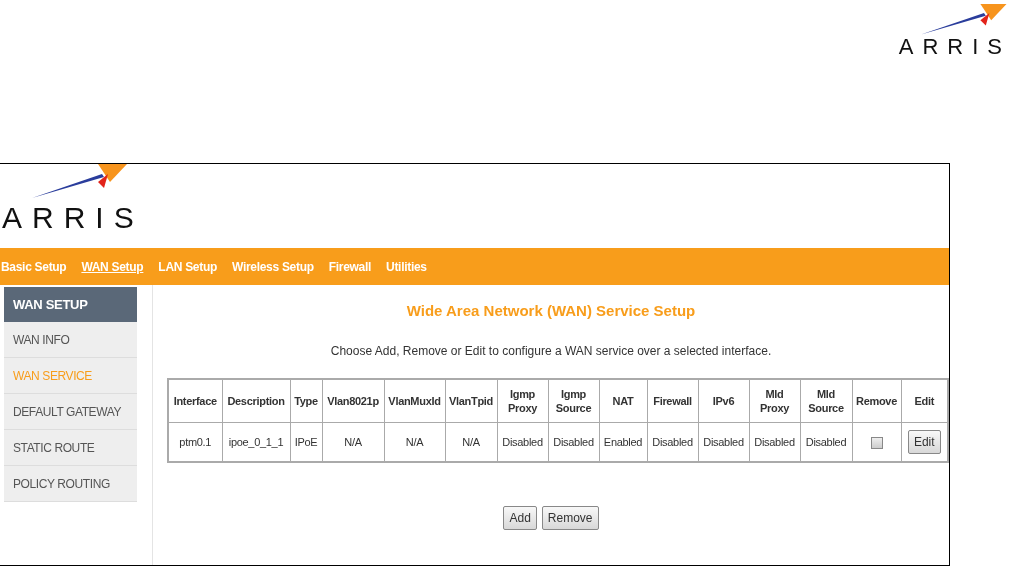  I want to click on column-header: Description, so click(256, 401).